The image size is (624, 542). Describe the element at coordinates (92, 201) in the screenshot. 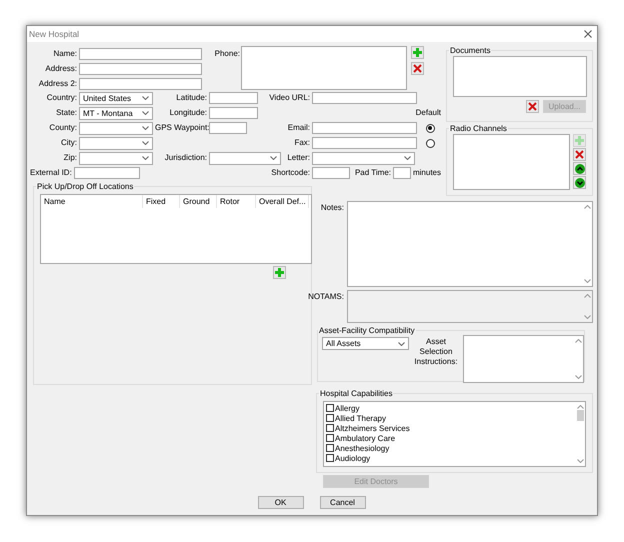

I see `column-header: Name` at that location.